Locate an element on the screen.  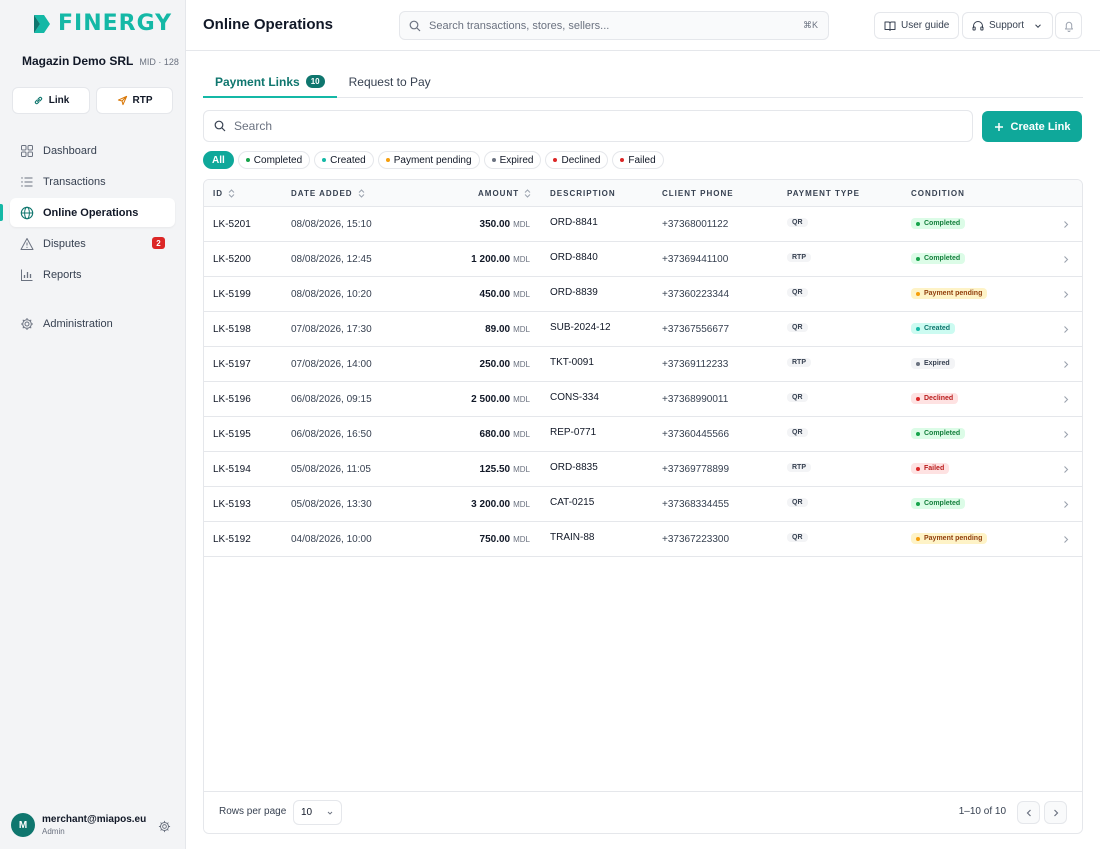
column-label: PAYMENT TYPE is located at coordinates (823, 193).